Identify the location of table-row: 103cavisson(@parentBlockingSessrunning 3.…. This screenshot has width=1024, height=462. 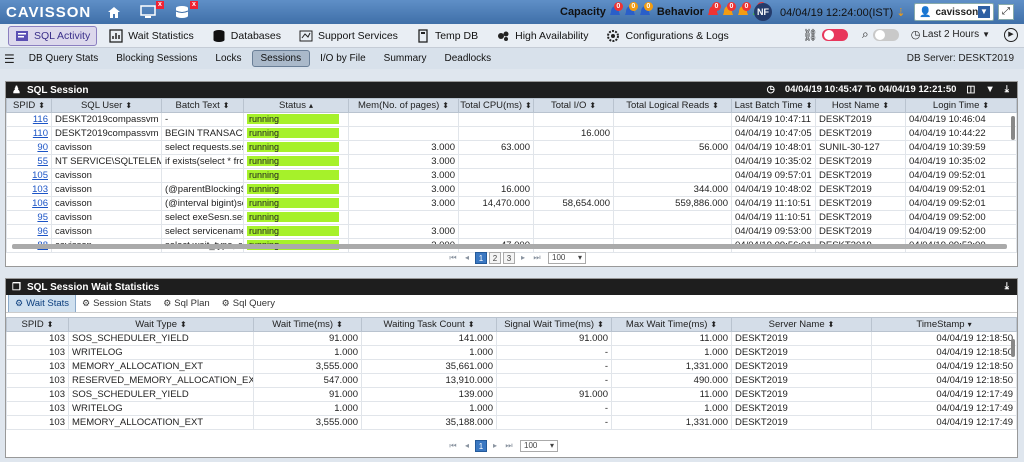
(511, 189).